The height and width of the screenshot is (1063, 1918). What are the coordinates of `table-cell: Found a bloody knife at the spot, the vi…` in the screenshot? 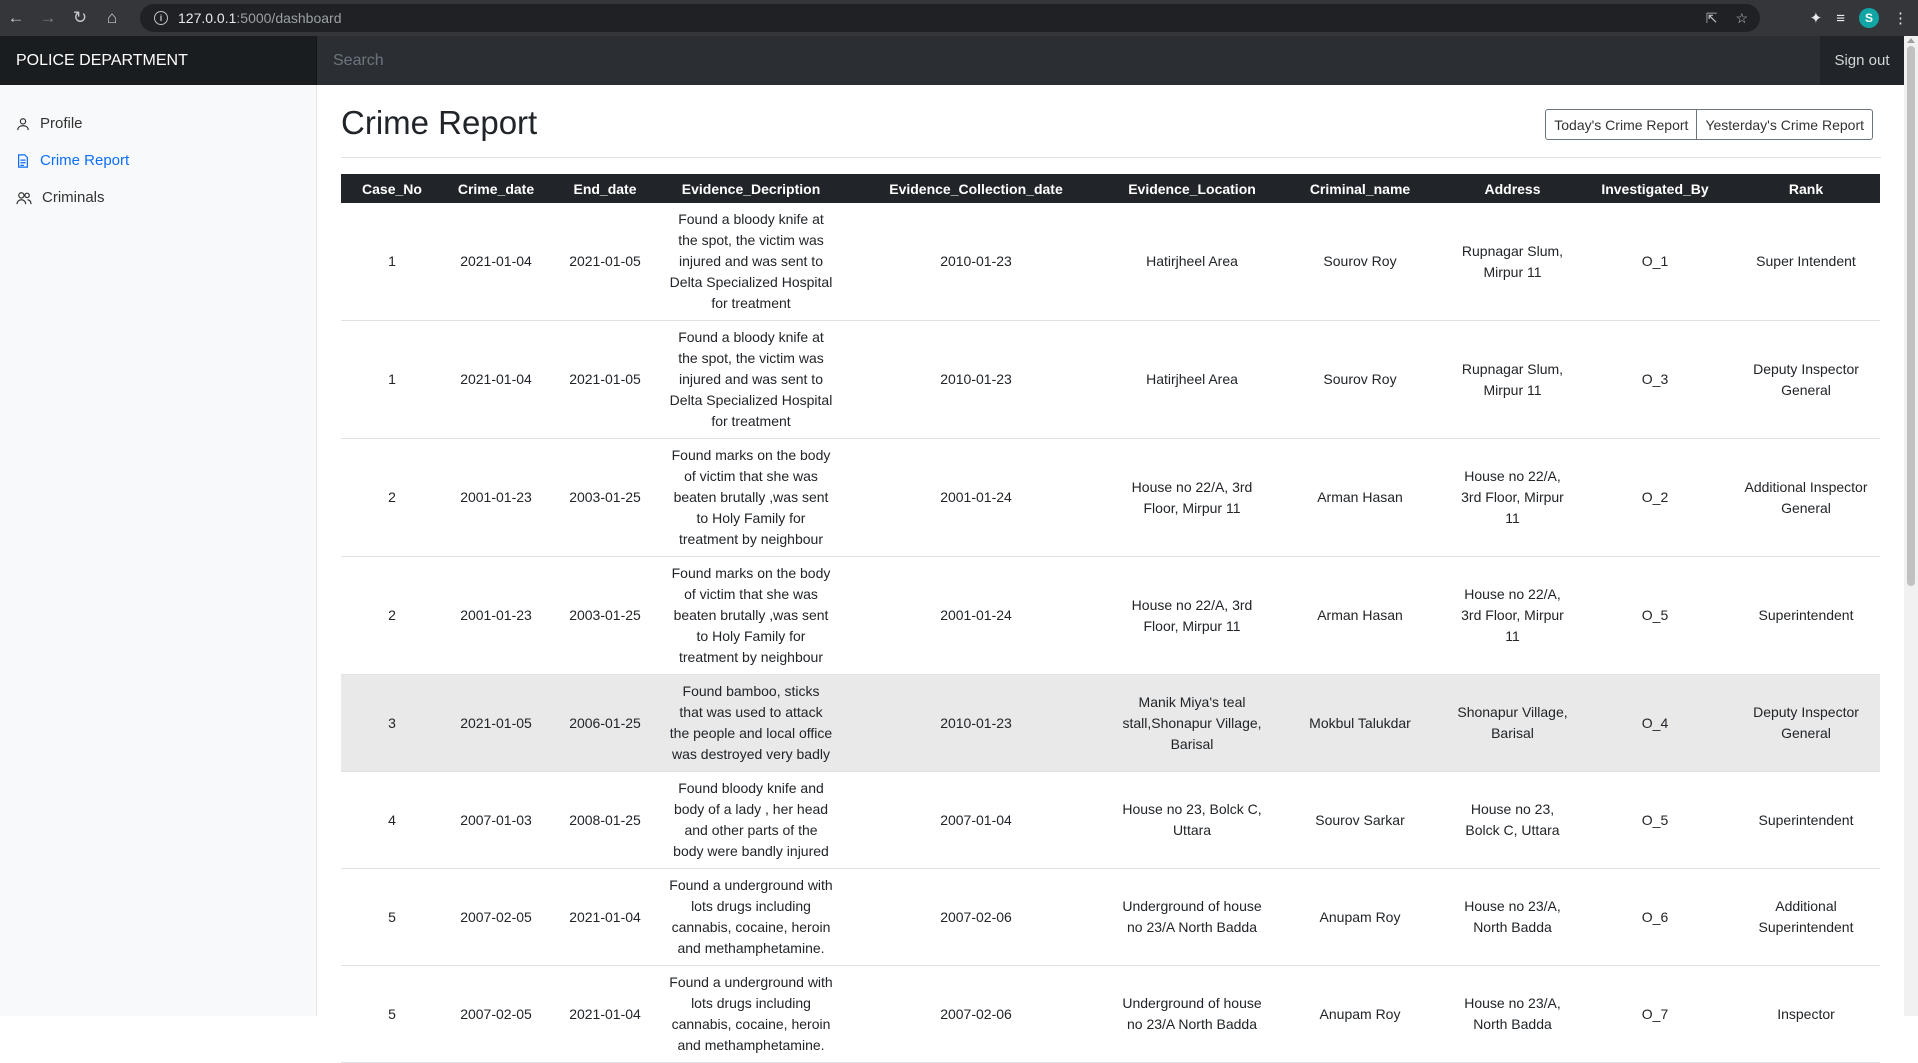 It's located at (751, 262).